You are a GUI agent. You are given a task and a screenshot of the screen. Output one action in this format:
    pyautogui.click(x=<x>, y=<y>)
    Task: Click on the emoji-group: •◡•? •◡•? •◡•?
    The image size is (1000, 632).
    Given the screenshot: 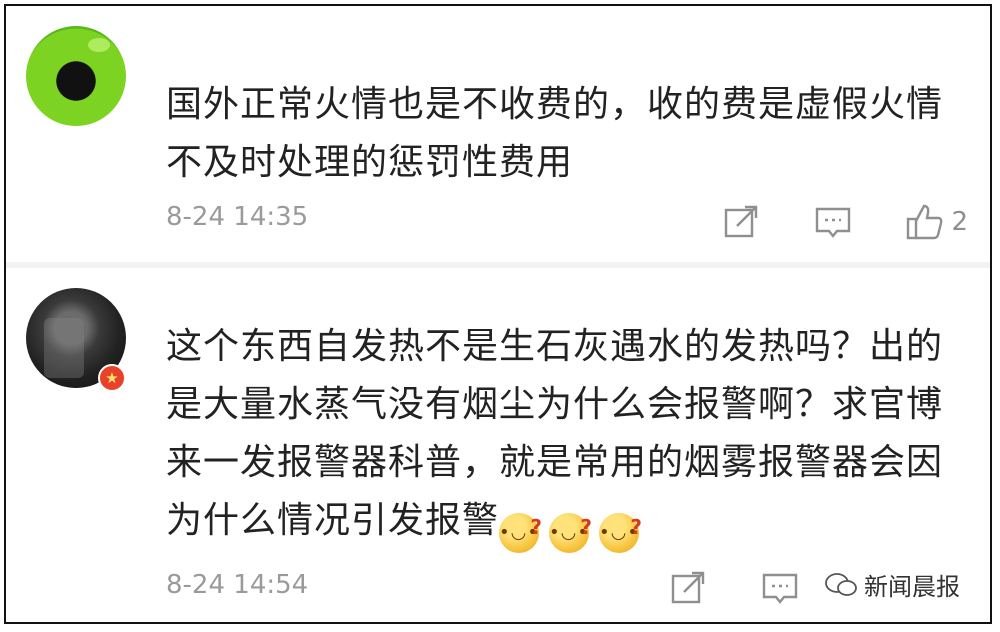 What is the action you would take?
    pyautogui.click(x=574, y=526)
    